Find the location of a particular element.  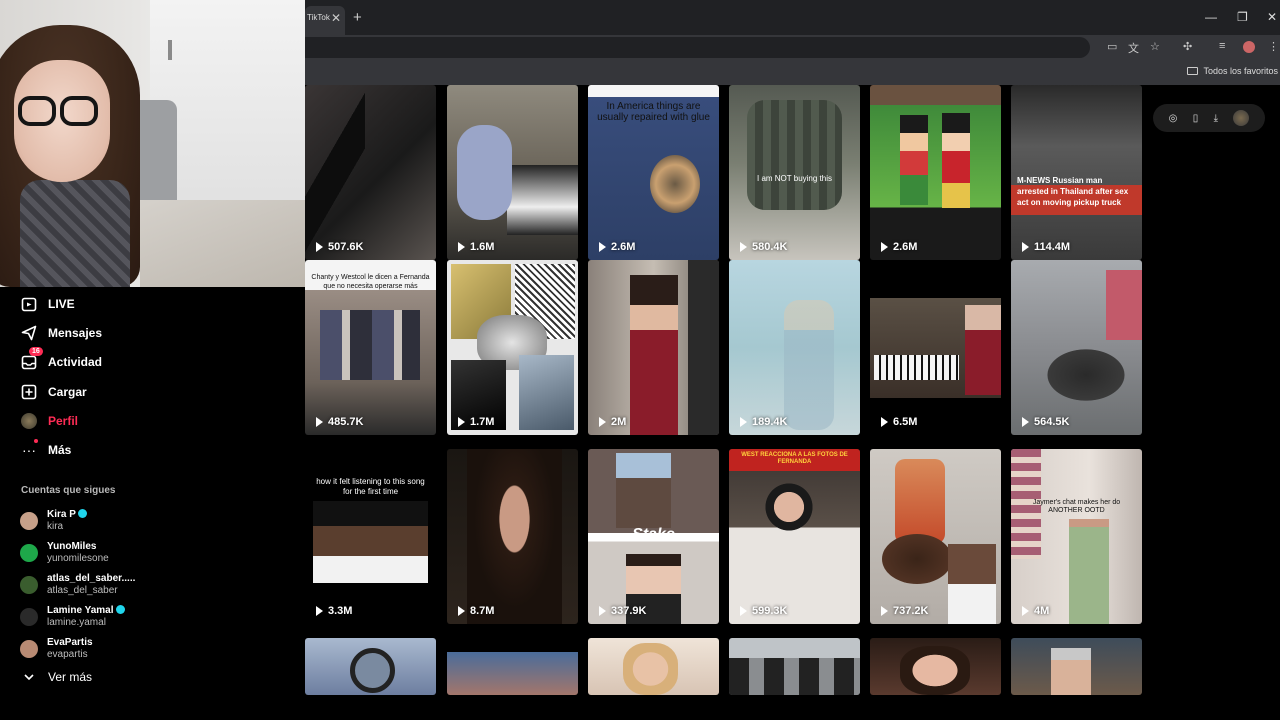

video-card: 189.4K is located at coordinates (794, 347).